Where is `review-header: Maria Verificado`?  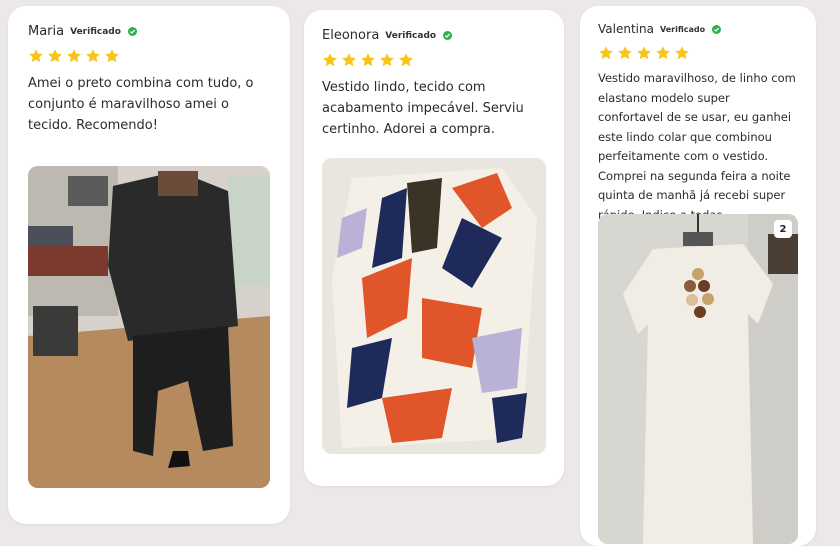
review-header: Maria Verificado is located at coordinates (149, 31).